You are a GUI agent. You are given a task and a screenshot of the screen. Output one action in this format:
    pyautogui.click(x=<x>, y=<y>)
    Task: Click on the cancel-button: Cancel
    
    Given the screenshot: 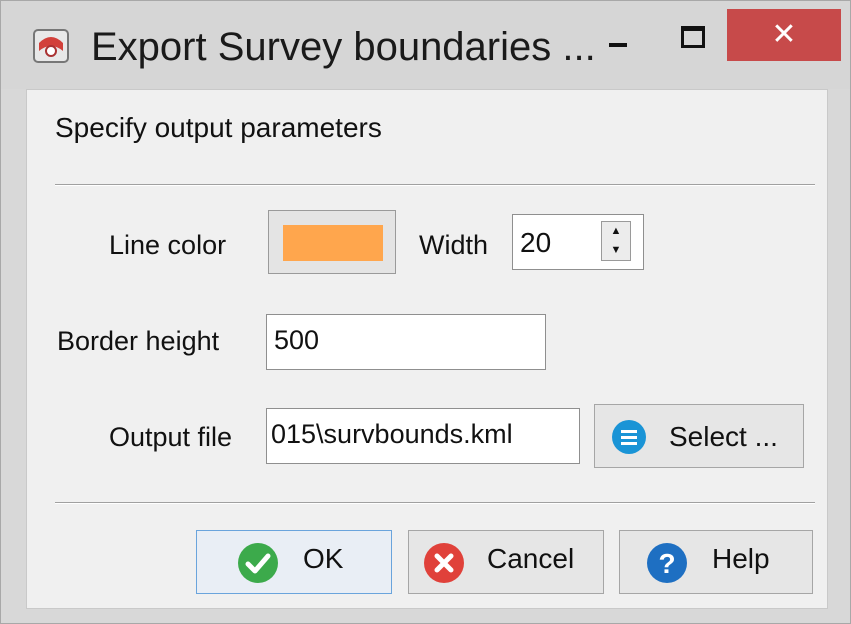 What is the action you would take?
    pyautogui.click(x=506, y=562)
    